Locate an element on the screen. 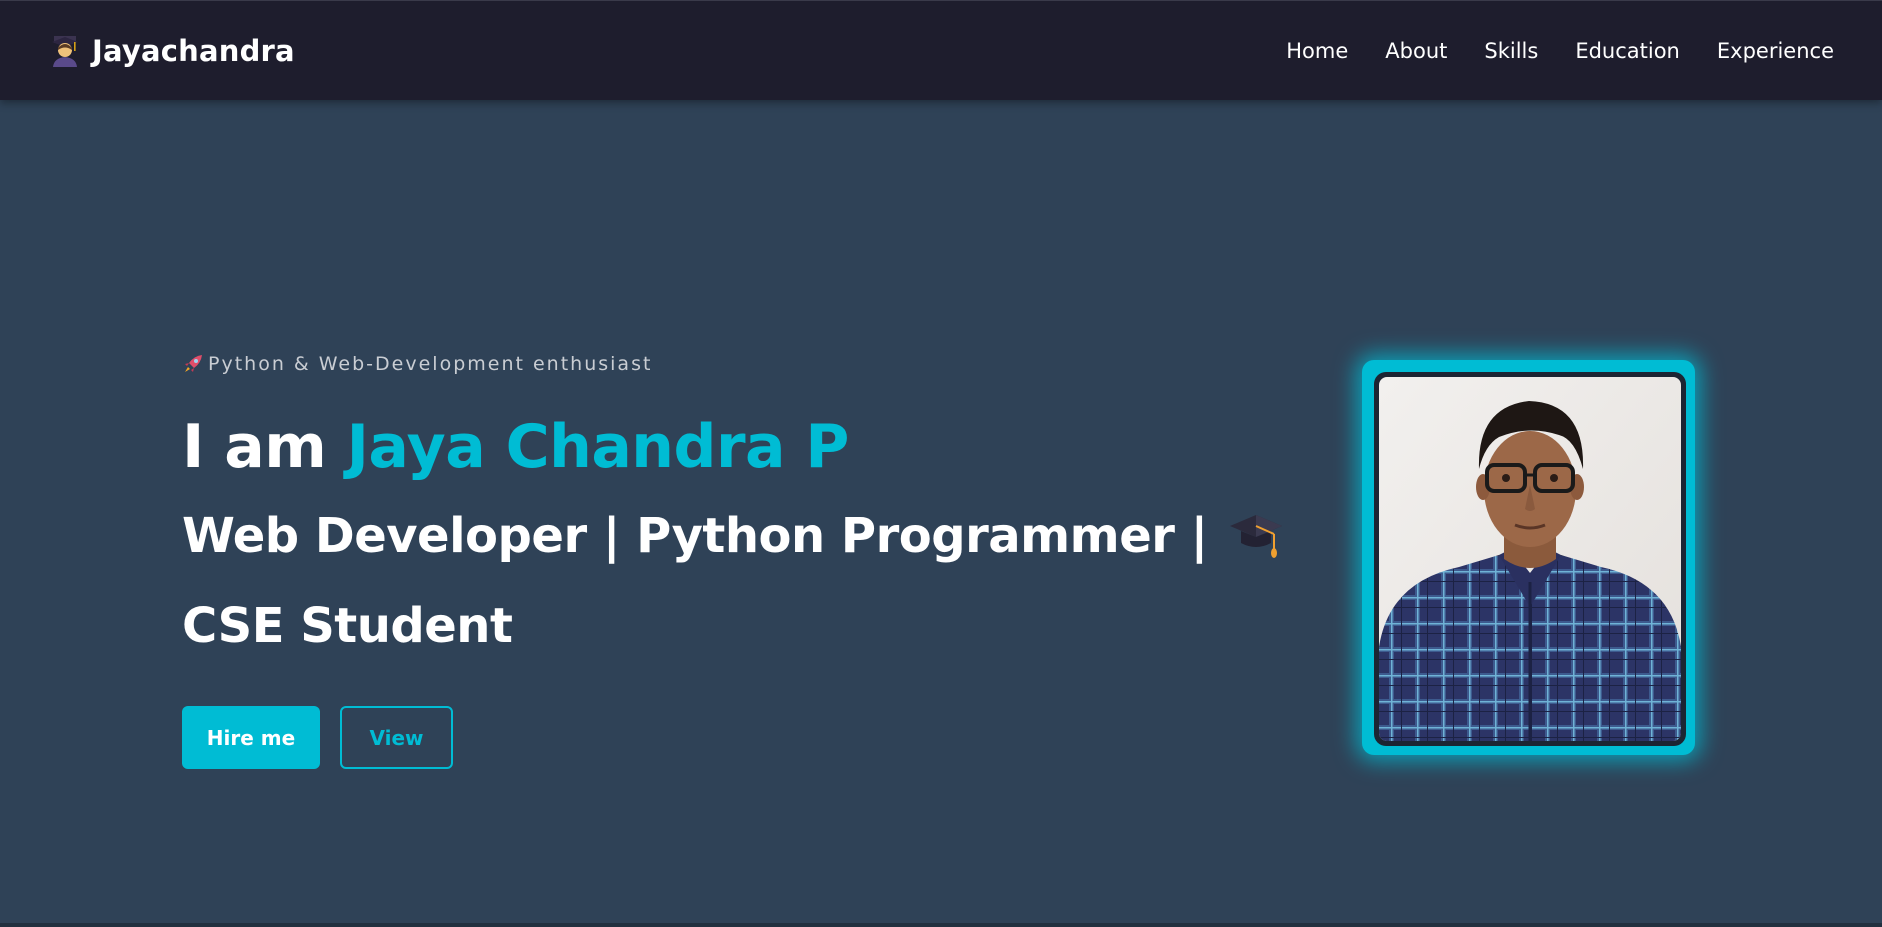 This screenshot has height=927, width=1882. view-button: View is located at coordinates (396, 737).